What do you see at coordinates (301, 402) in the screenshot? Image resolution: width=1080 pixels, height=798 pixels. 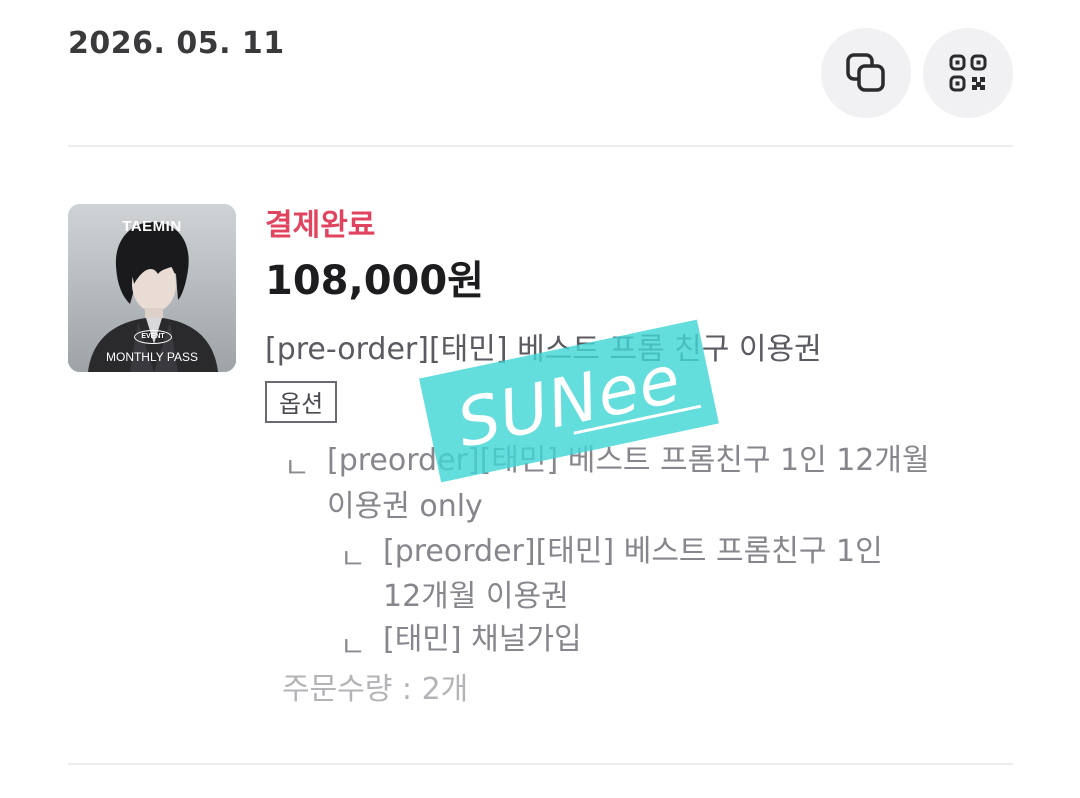 I see `option-tag: 옵션` at bounding box center [301, 402].